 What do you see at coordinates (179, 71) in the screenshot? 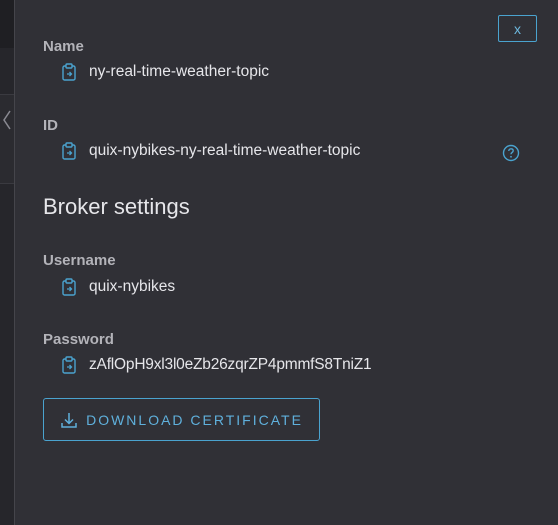
I see `name-value: ny-real-time-weather-topic` at bounding box center [179, 71].